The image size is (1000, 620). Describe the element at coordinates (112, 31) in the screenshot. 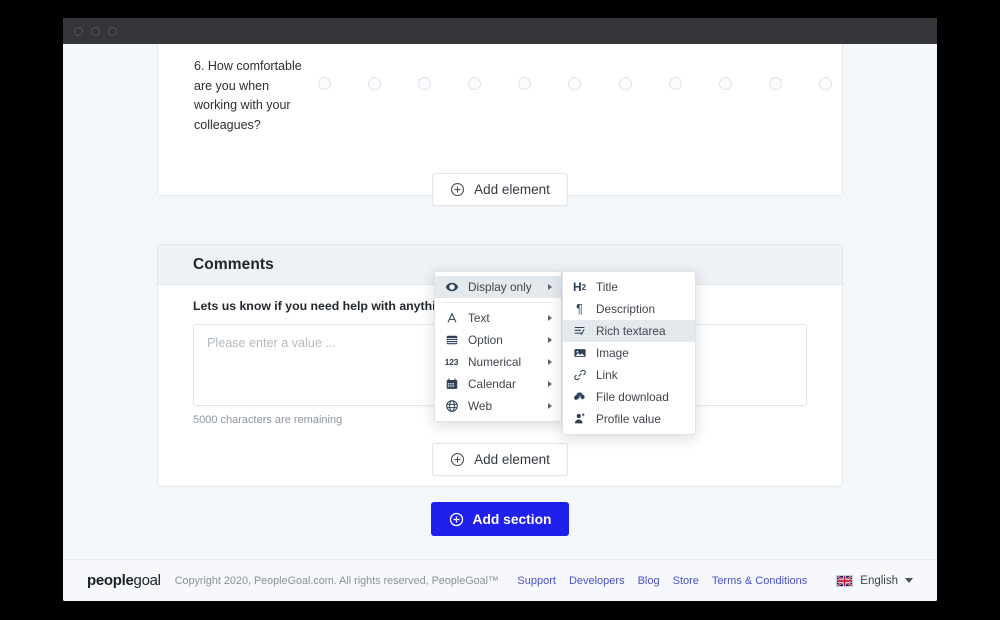

I see `window-maximize-button` at that location.